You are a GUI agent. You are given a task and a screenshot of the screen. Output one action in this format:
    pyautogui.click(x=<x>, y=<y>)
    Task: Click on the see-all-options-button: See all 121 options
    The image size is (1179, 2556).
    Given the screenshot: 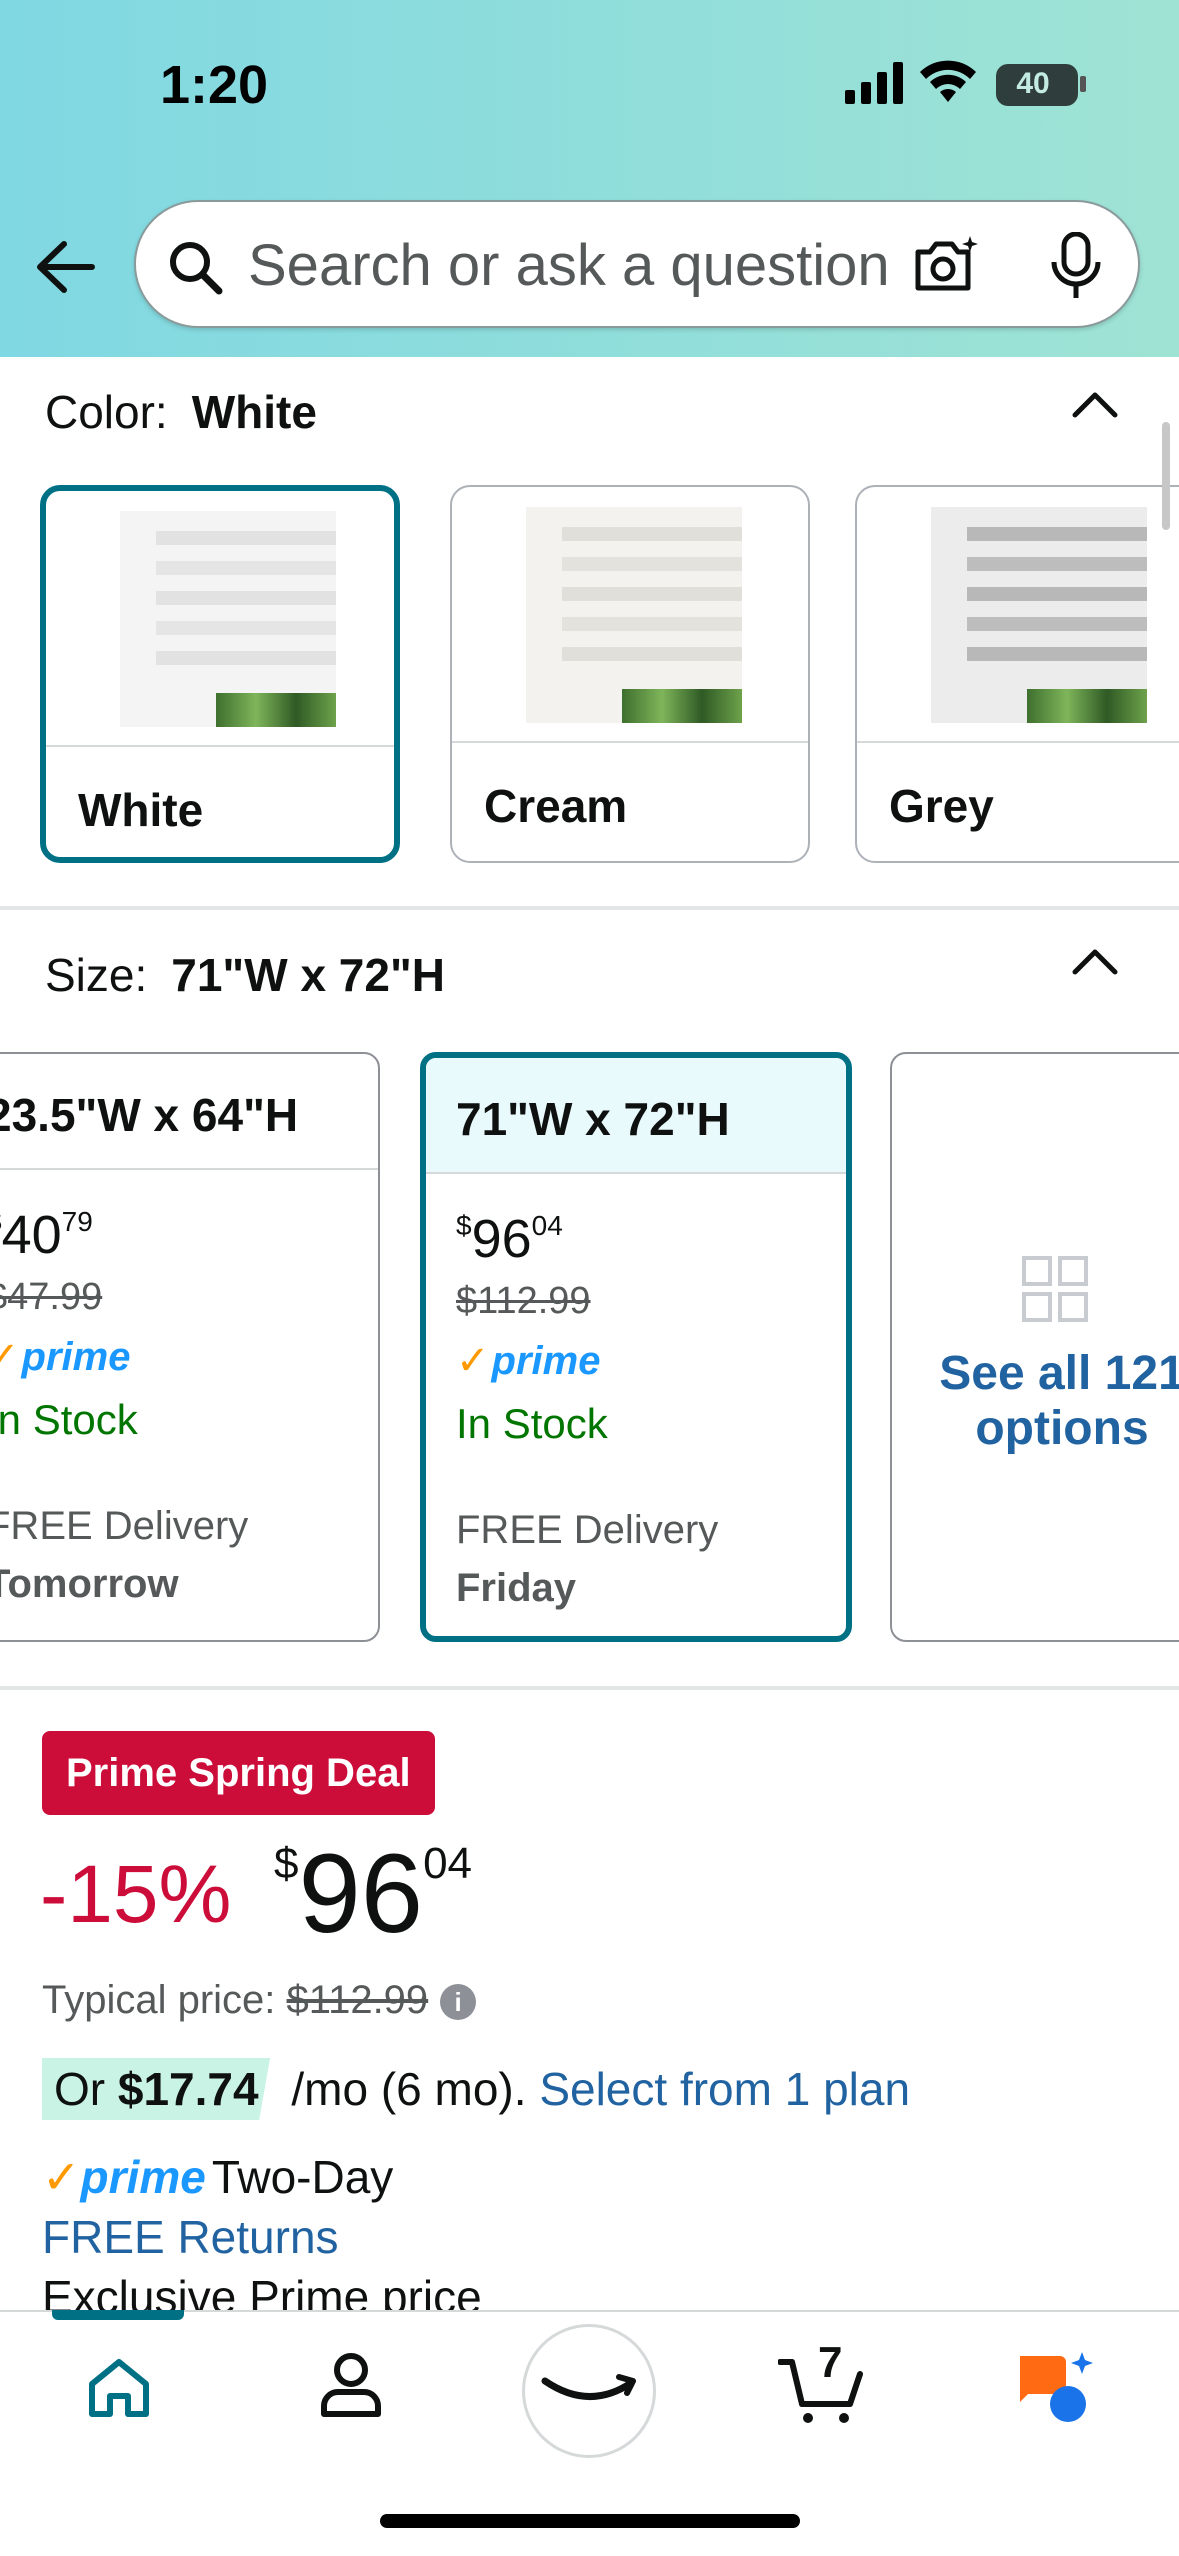 What is the action you would take?
    pyautogui.click(x=1034, y=1347)
    